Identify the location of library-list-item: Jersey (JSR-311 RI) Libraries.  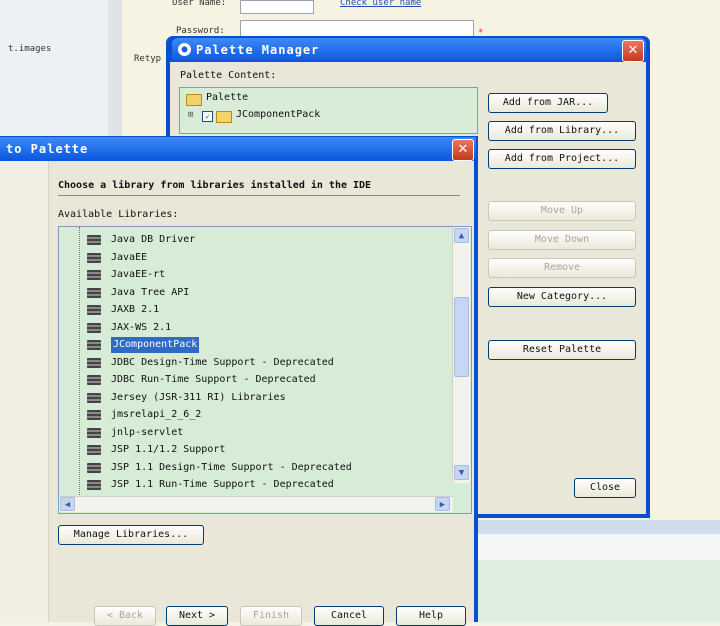
(254, 398).